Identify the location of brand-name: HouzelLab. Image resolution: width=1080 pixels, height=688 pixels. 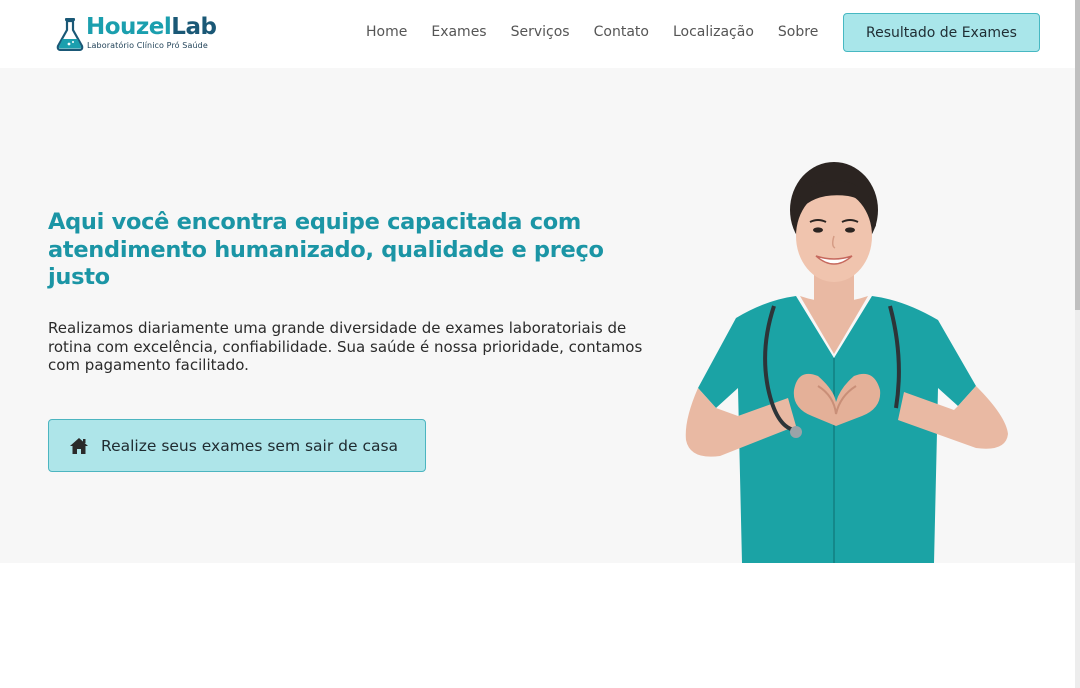
(151, 27).